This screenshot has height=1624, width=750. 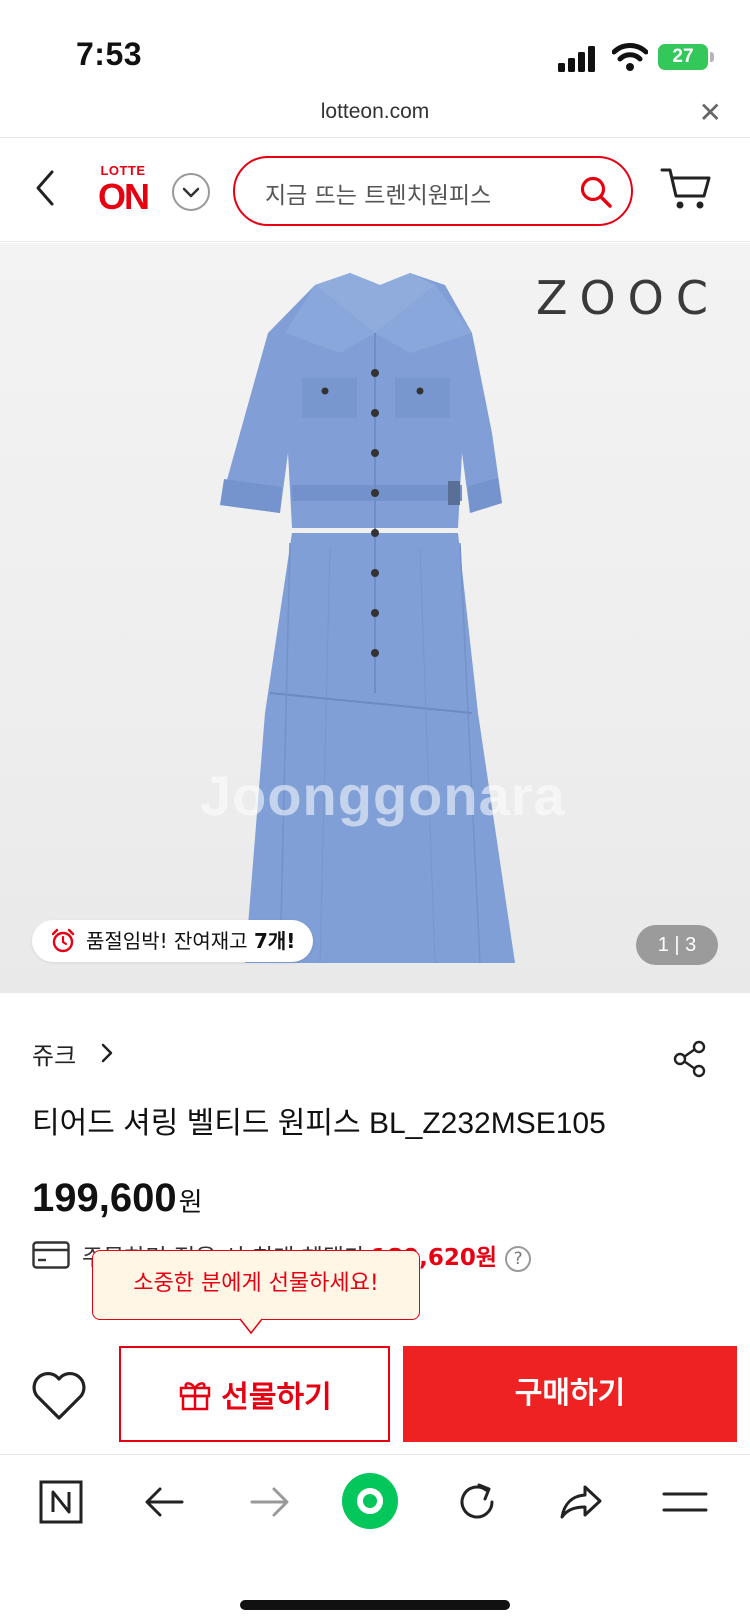 I want to click on share-arrow-icon, so click(x=581, y=1502).